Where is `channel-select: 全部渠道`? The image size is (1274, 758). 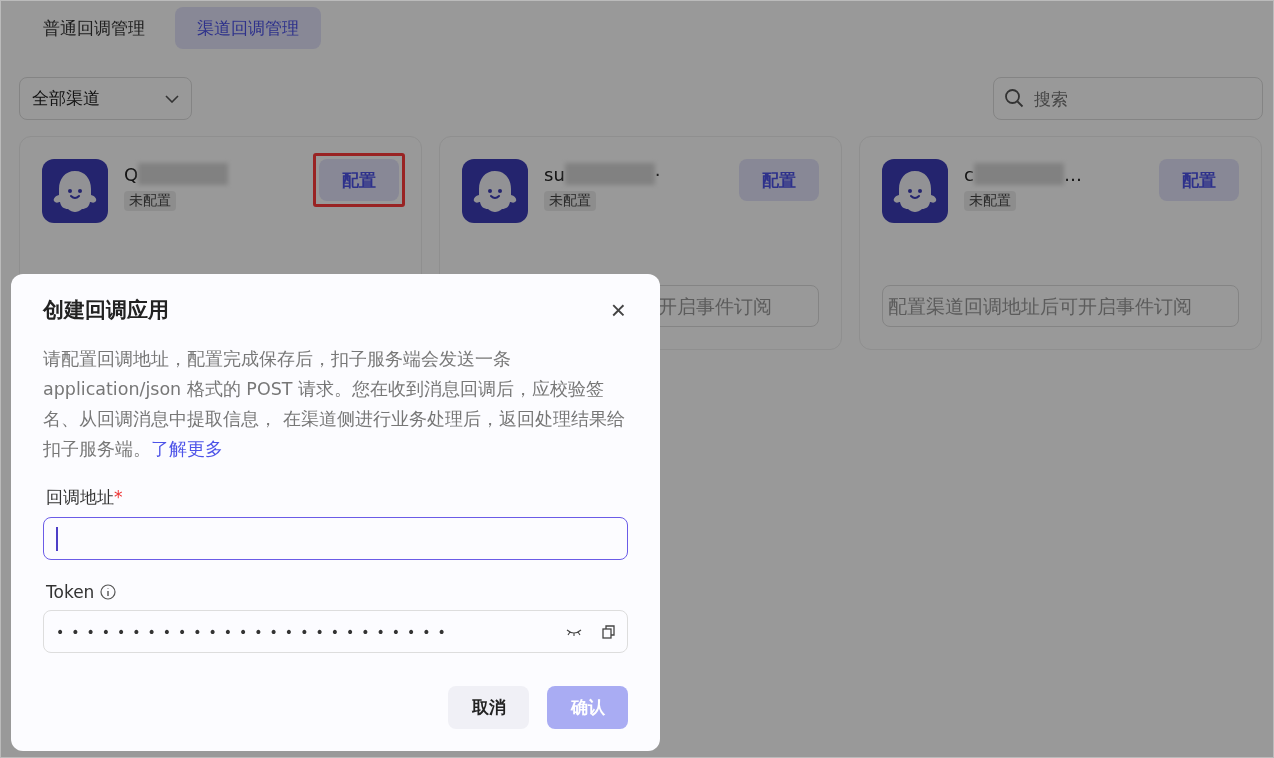 channel-select: 全部渠道 is located at coordinates (105, 98).